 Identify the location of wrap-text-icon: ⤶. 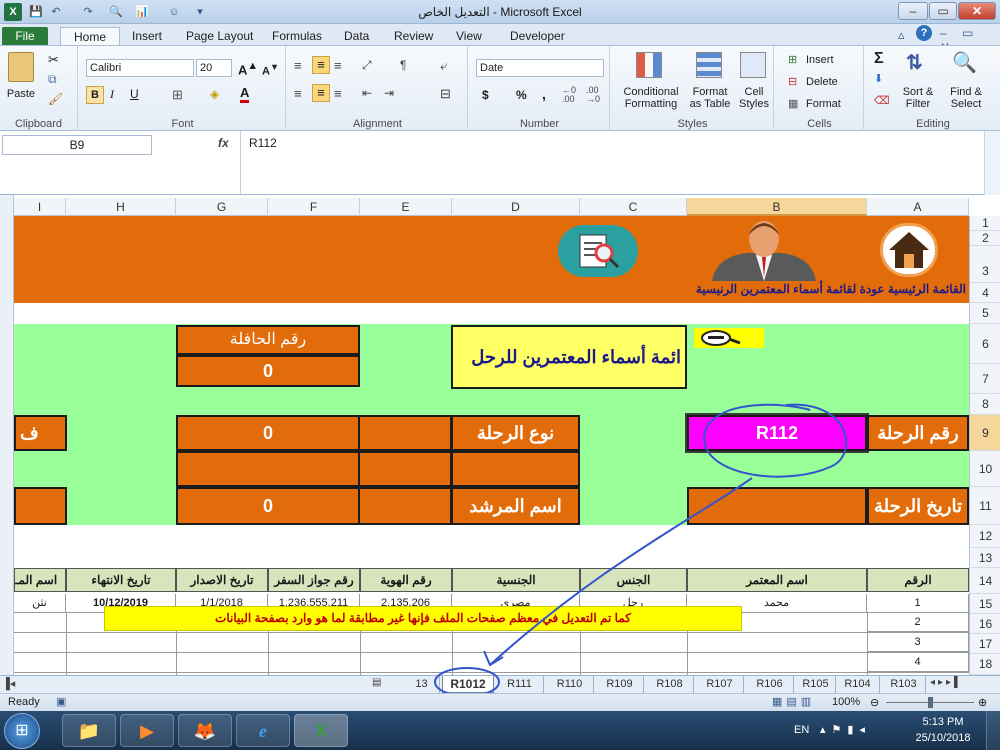
(443, 66).